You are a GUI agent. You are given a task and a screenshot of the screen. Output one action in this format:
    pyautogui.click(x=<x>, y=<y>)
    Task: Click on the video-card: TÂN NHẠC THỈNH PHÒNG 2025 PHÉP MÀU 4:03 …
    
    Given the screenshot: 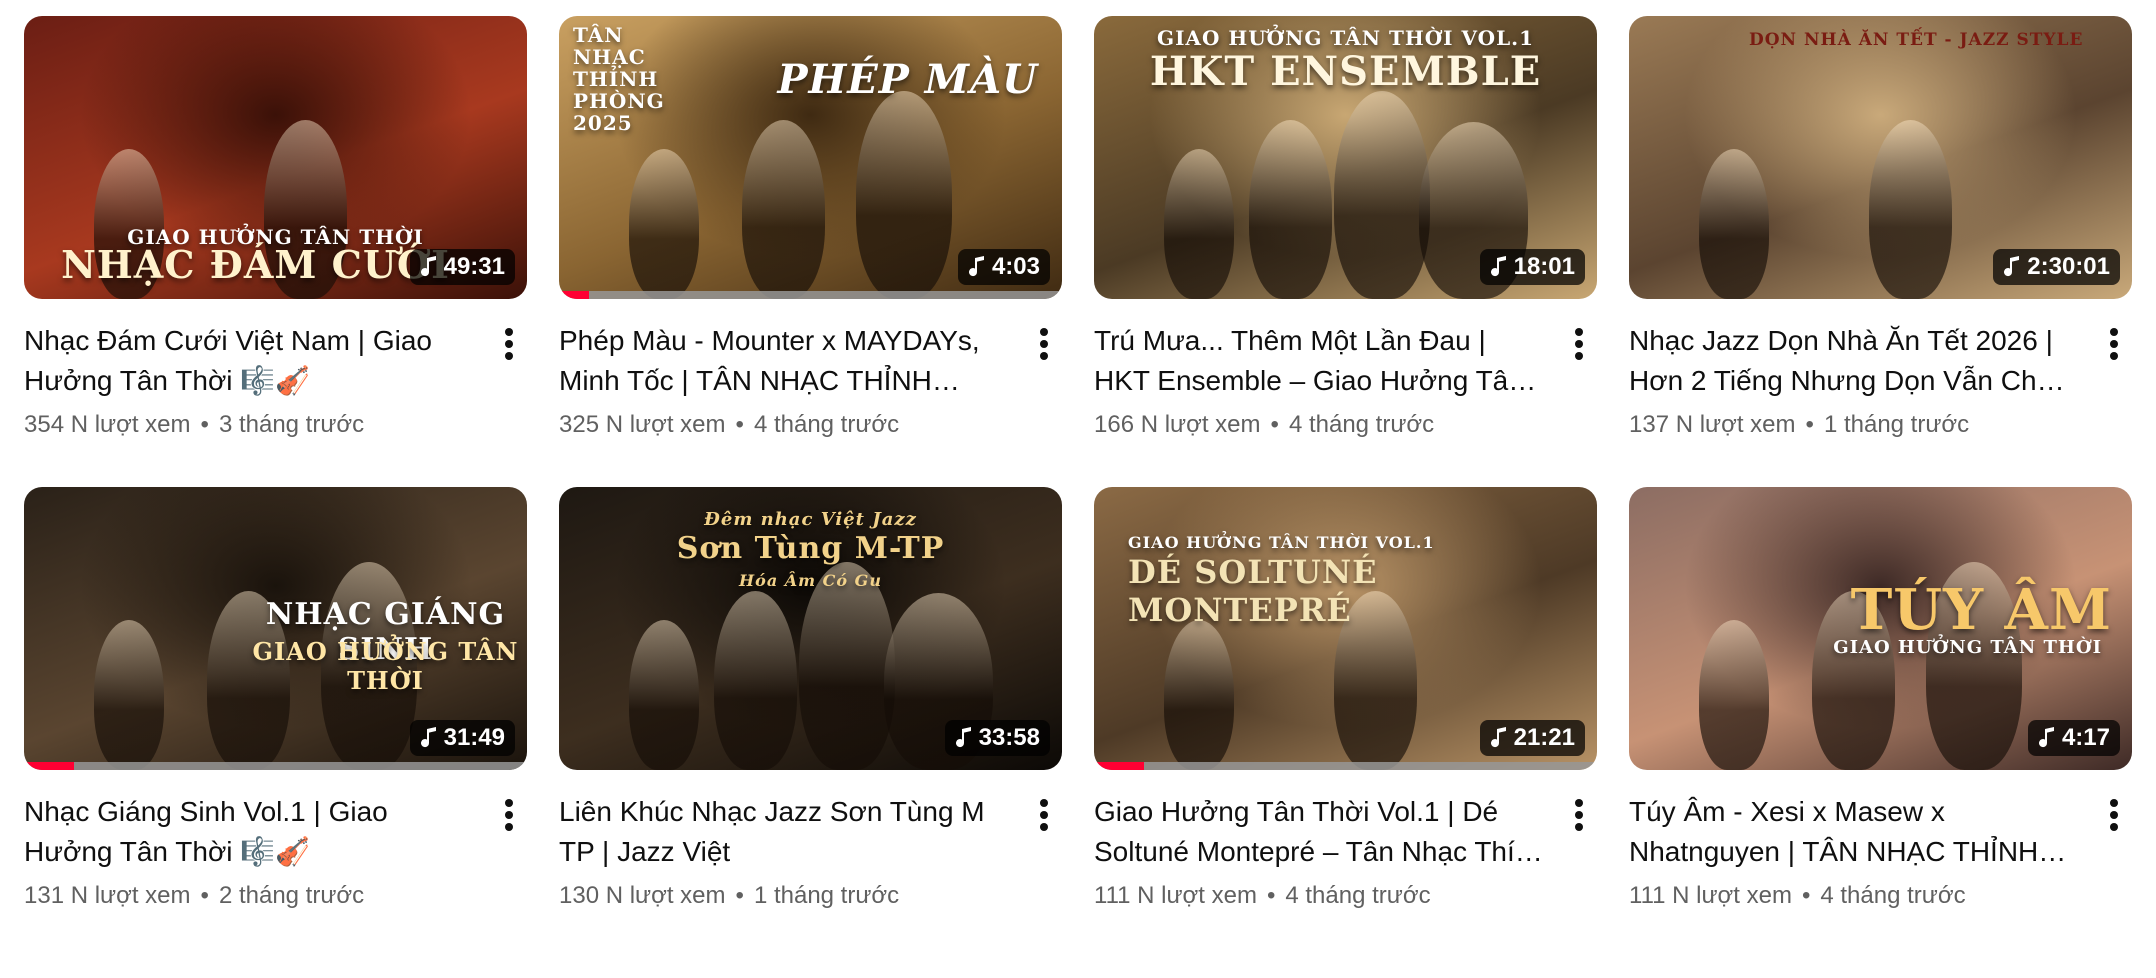 What is the action you would take?
    pyautogui.click(x=810, y=227)
    